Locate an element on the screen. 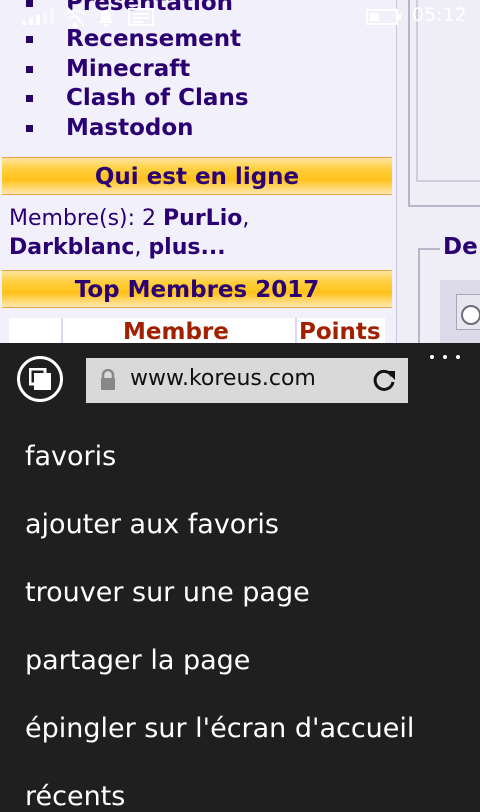 This screenshot has height=812, width=480. menu-item-epingler: épingler sur l'écran d'accueil is located at coordinates (219, 728).